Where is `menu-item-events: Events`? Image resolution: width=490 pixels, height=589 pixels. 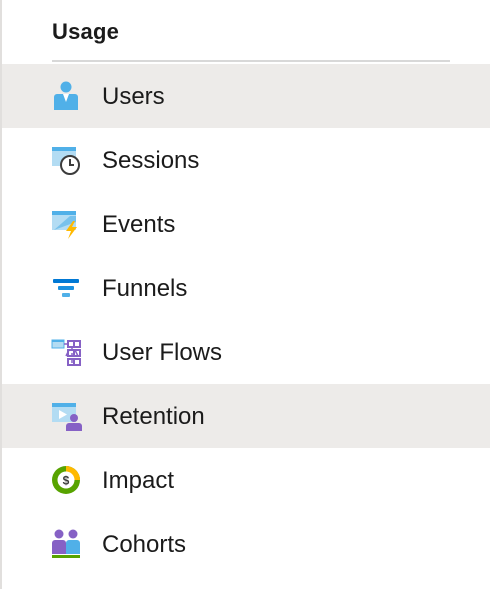 menu-item-events: Events is located at coordinates (246, 224).